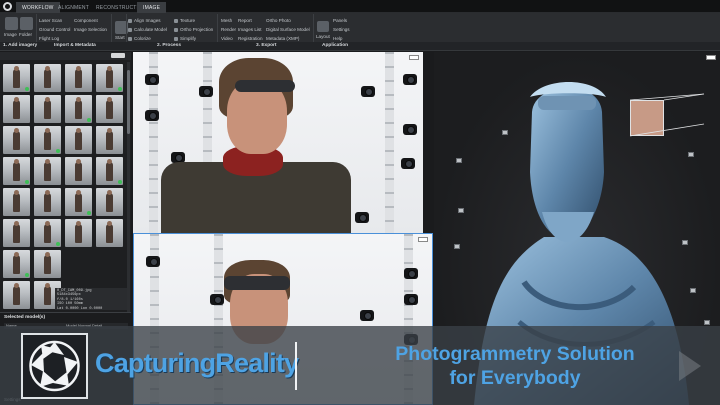  Describe the element at coordinates (567, 103) in the screenshot. I see `bust-goggles` at that location.